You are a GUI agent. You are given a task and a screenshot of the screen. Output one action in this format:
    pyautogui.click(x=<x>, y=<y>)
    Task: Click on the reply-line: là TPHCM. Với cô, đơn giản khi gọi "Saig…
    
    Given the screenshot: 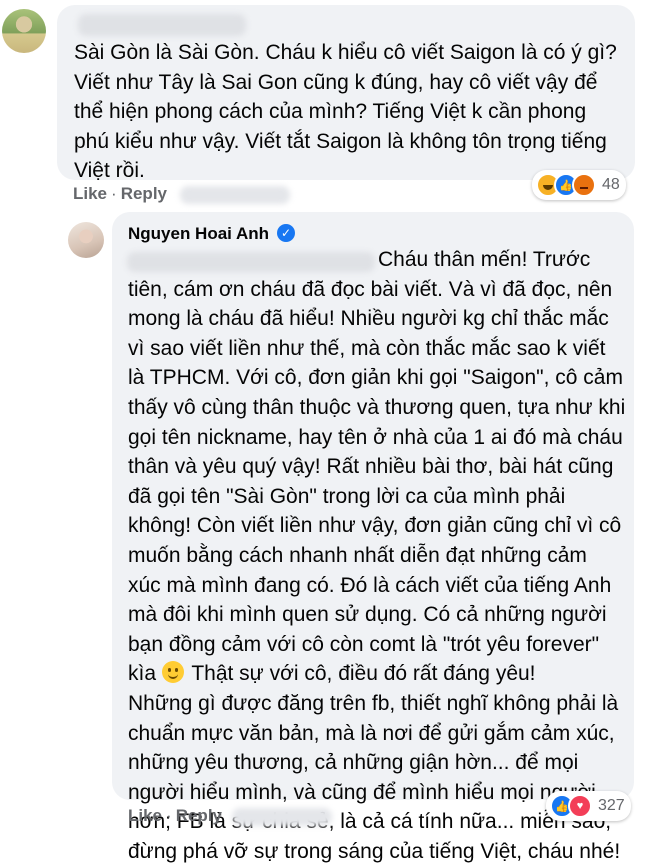 What is the action you would take?
    pyautogui.click(x=375, y=378)
    